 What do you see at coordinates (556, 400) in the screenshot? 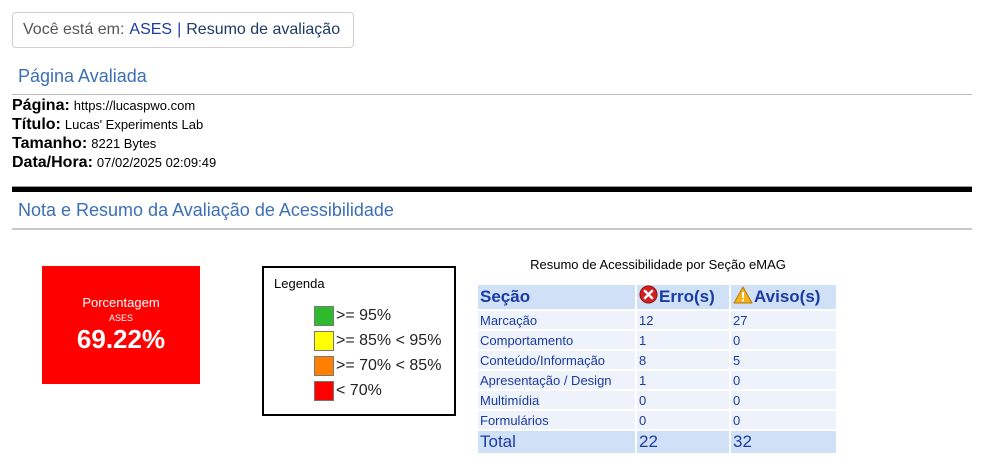
I see `row-section: Multimídia` at bounding box center [556, 400].